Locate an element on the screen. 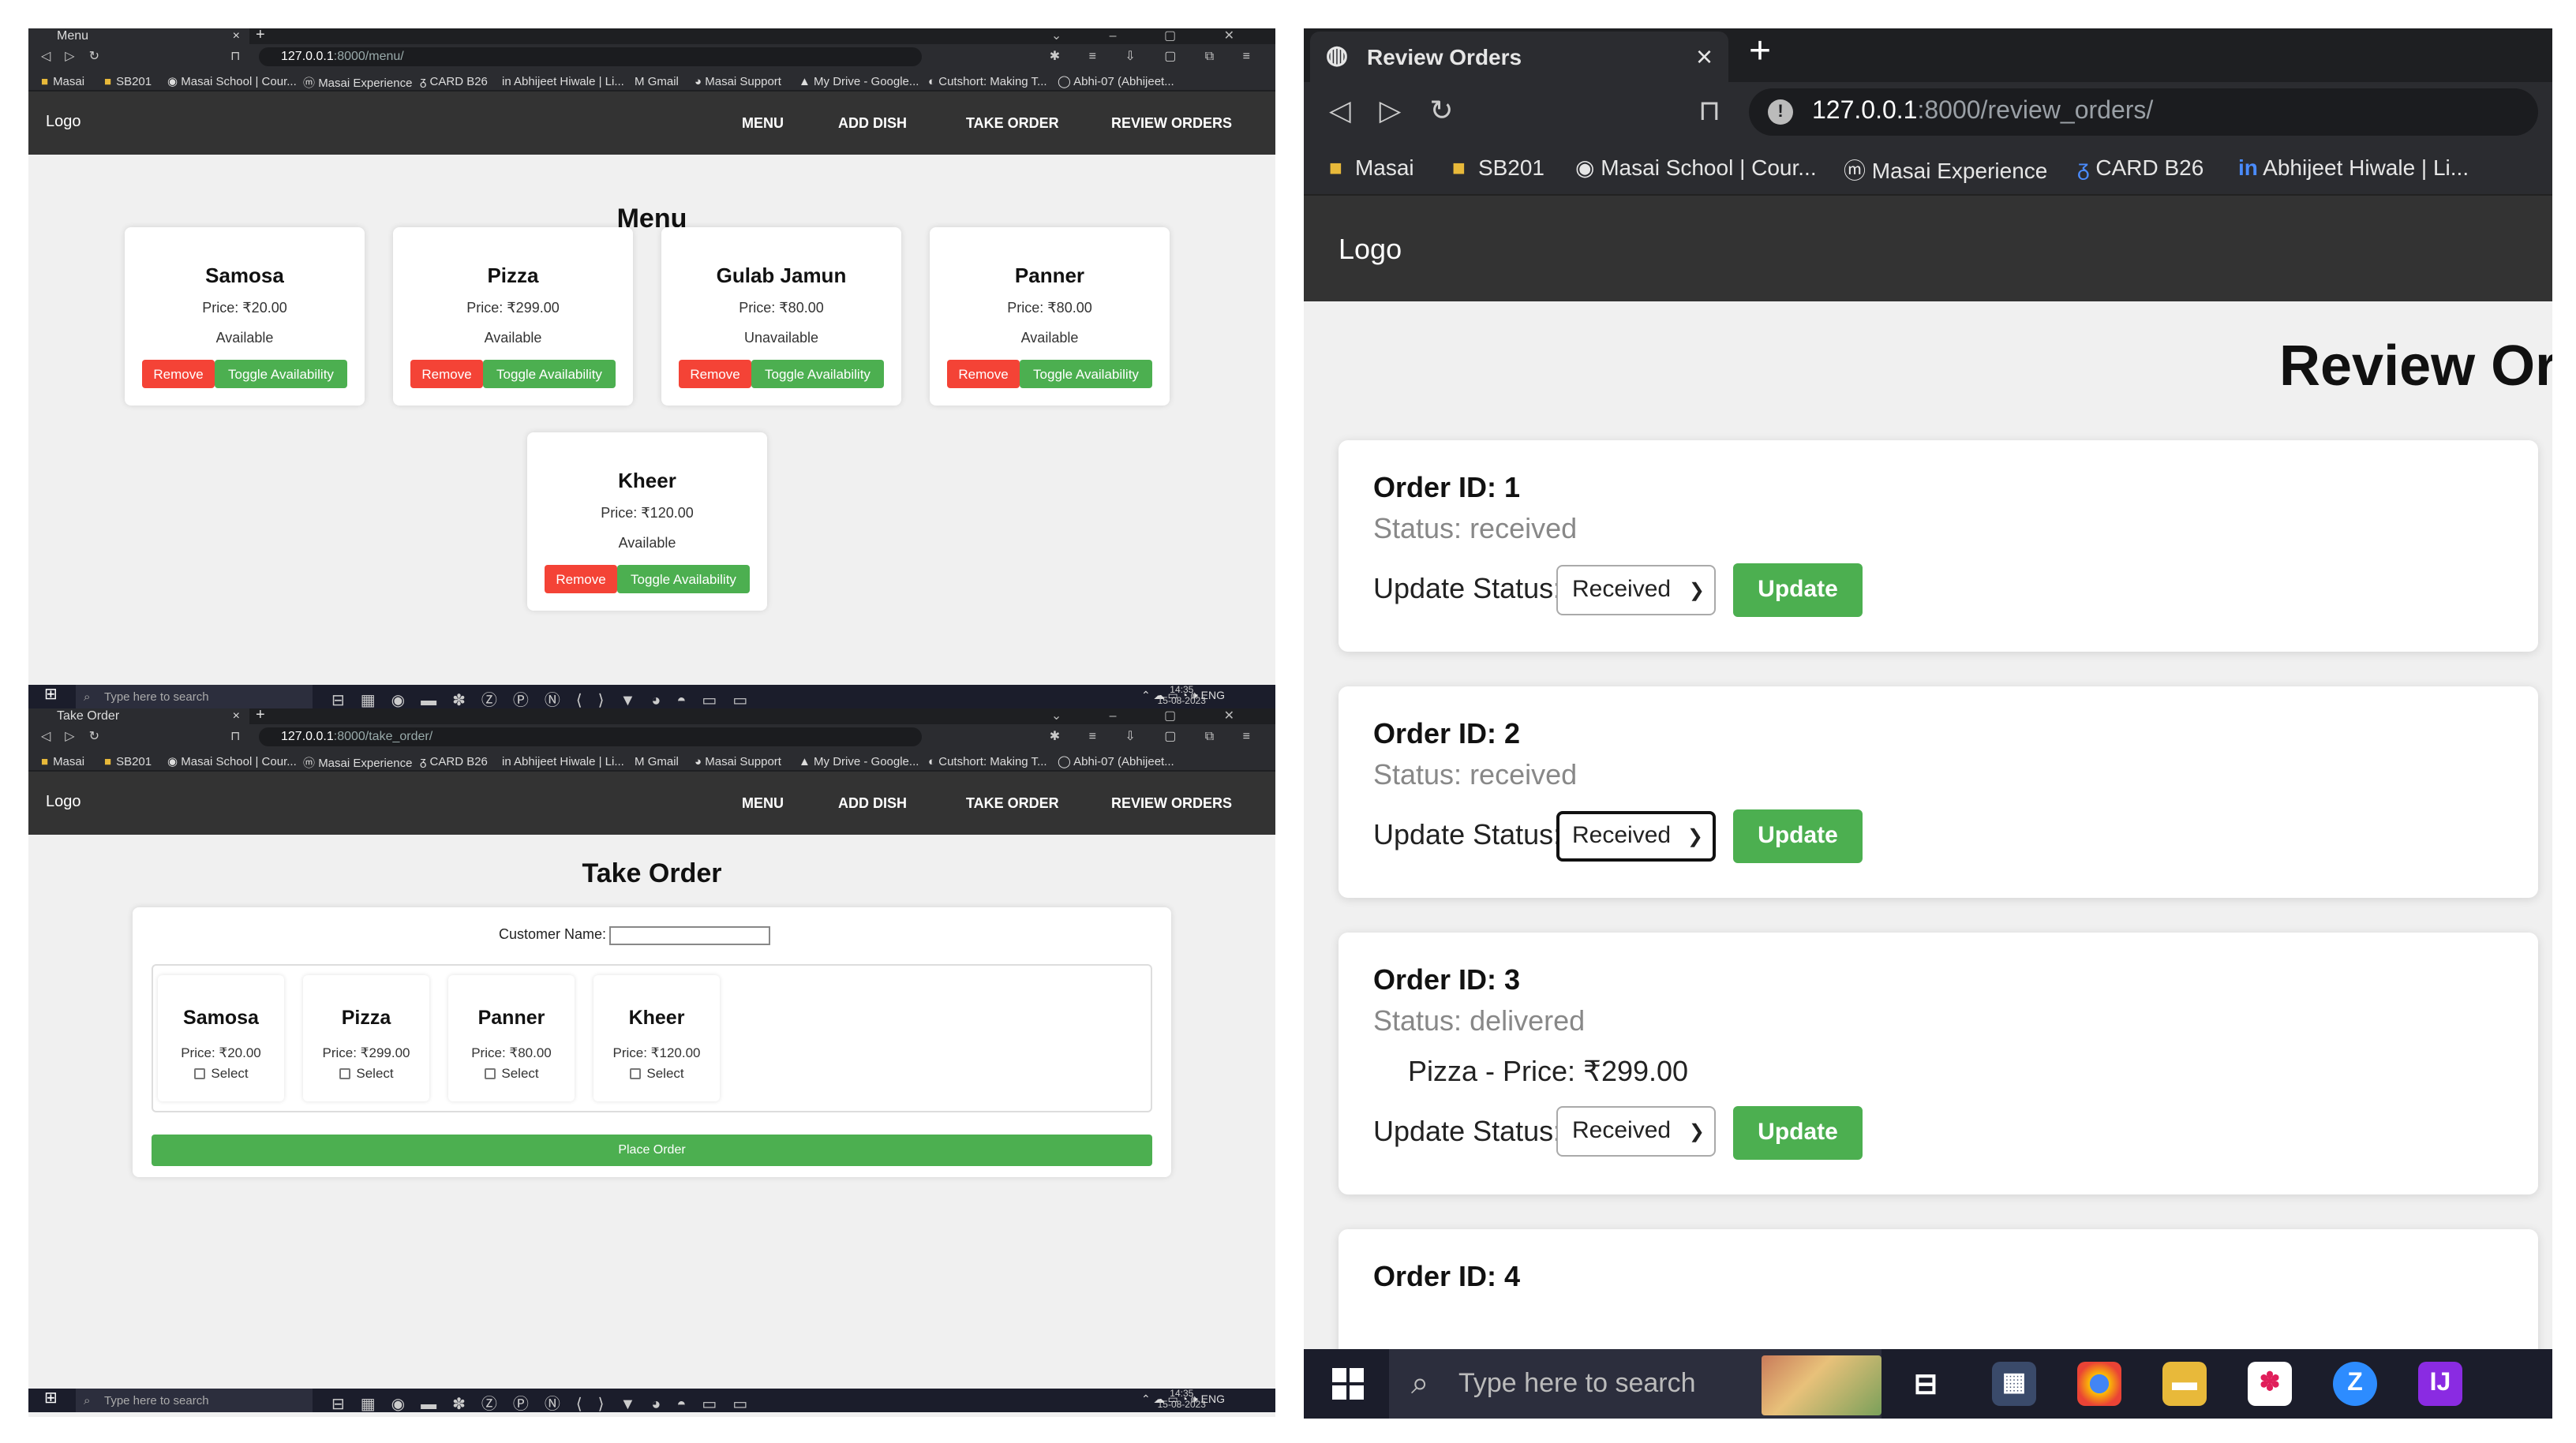  chrome-icon is located at coordinates (2099, 1384).